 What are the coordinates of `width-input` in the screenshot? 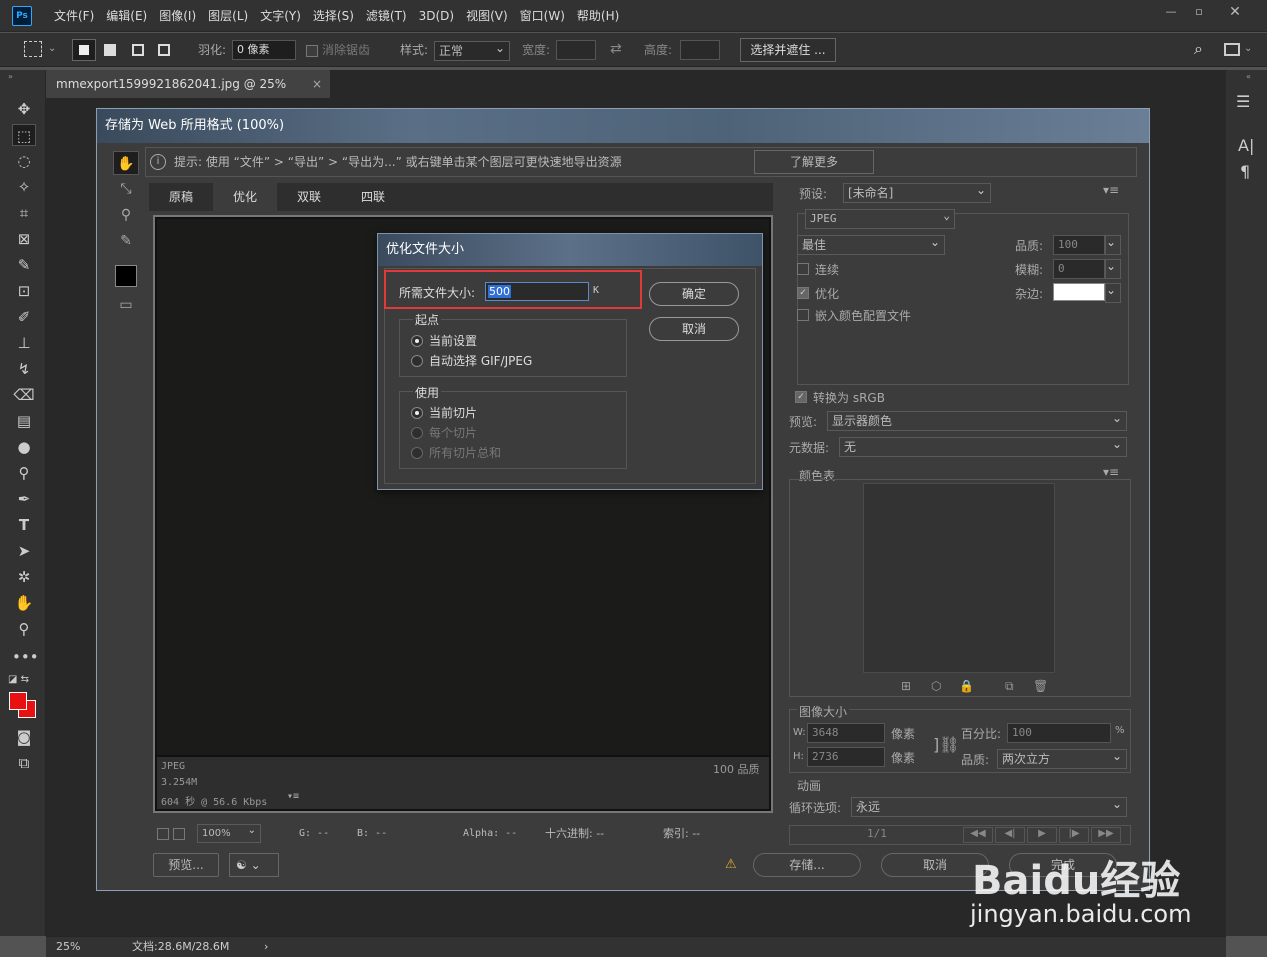 It's located at (576, 50).